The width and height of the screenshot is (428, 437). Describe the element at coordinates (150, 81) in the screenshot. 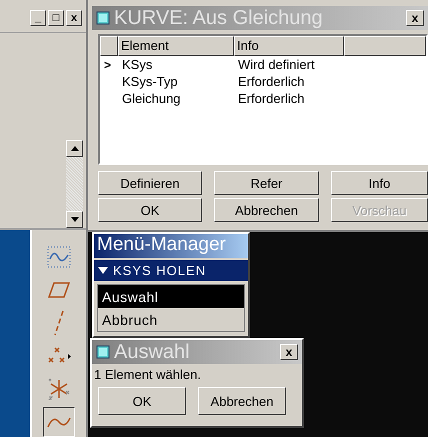

I see `element-cell-text: KSys-Typ` at that location.